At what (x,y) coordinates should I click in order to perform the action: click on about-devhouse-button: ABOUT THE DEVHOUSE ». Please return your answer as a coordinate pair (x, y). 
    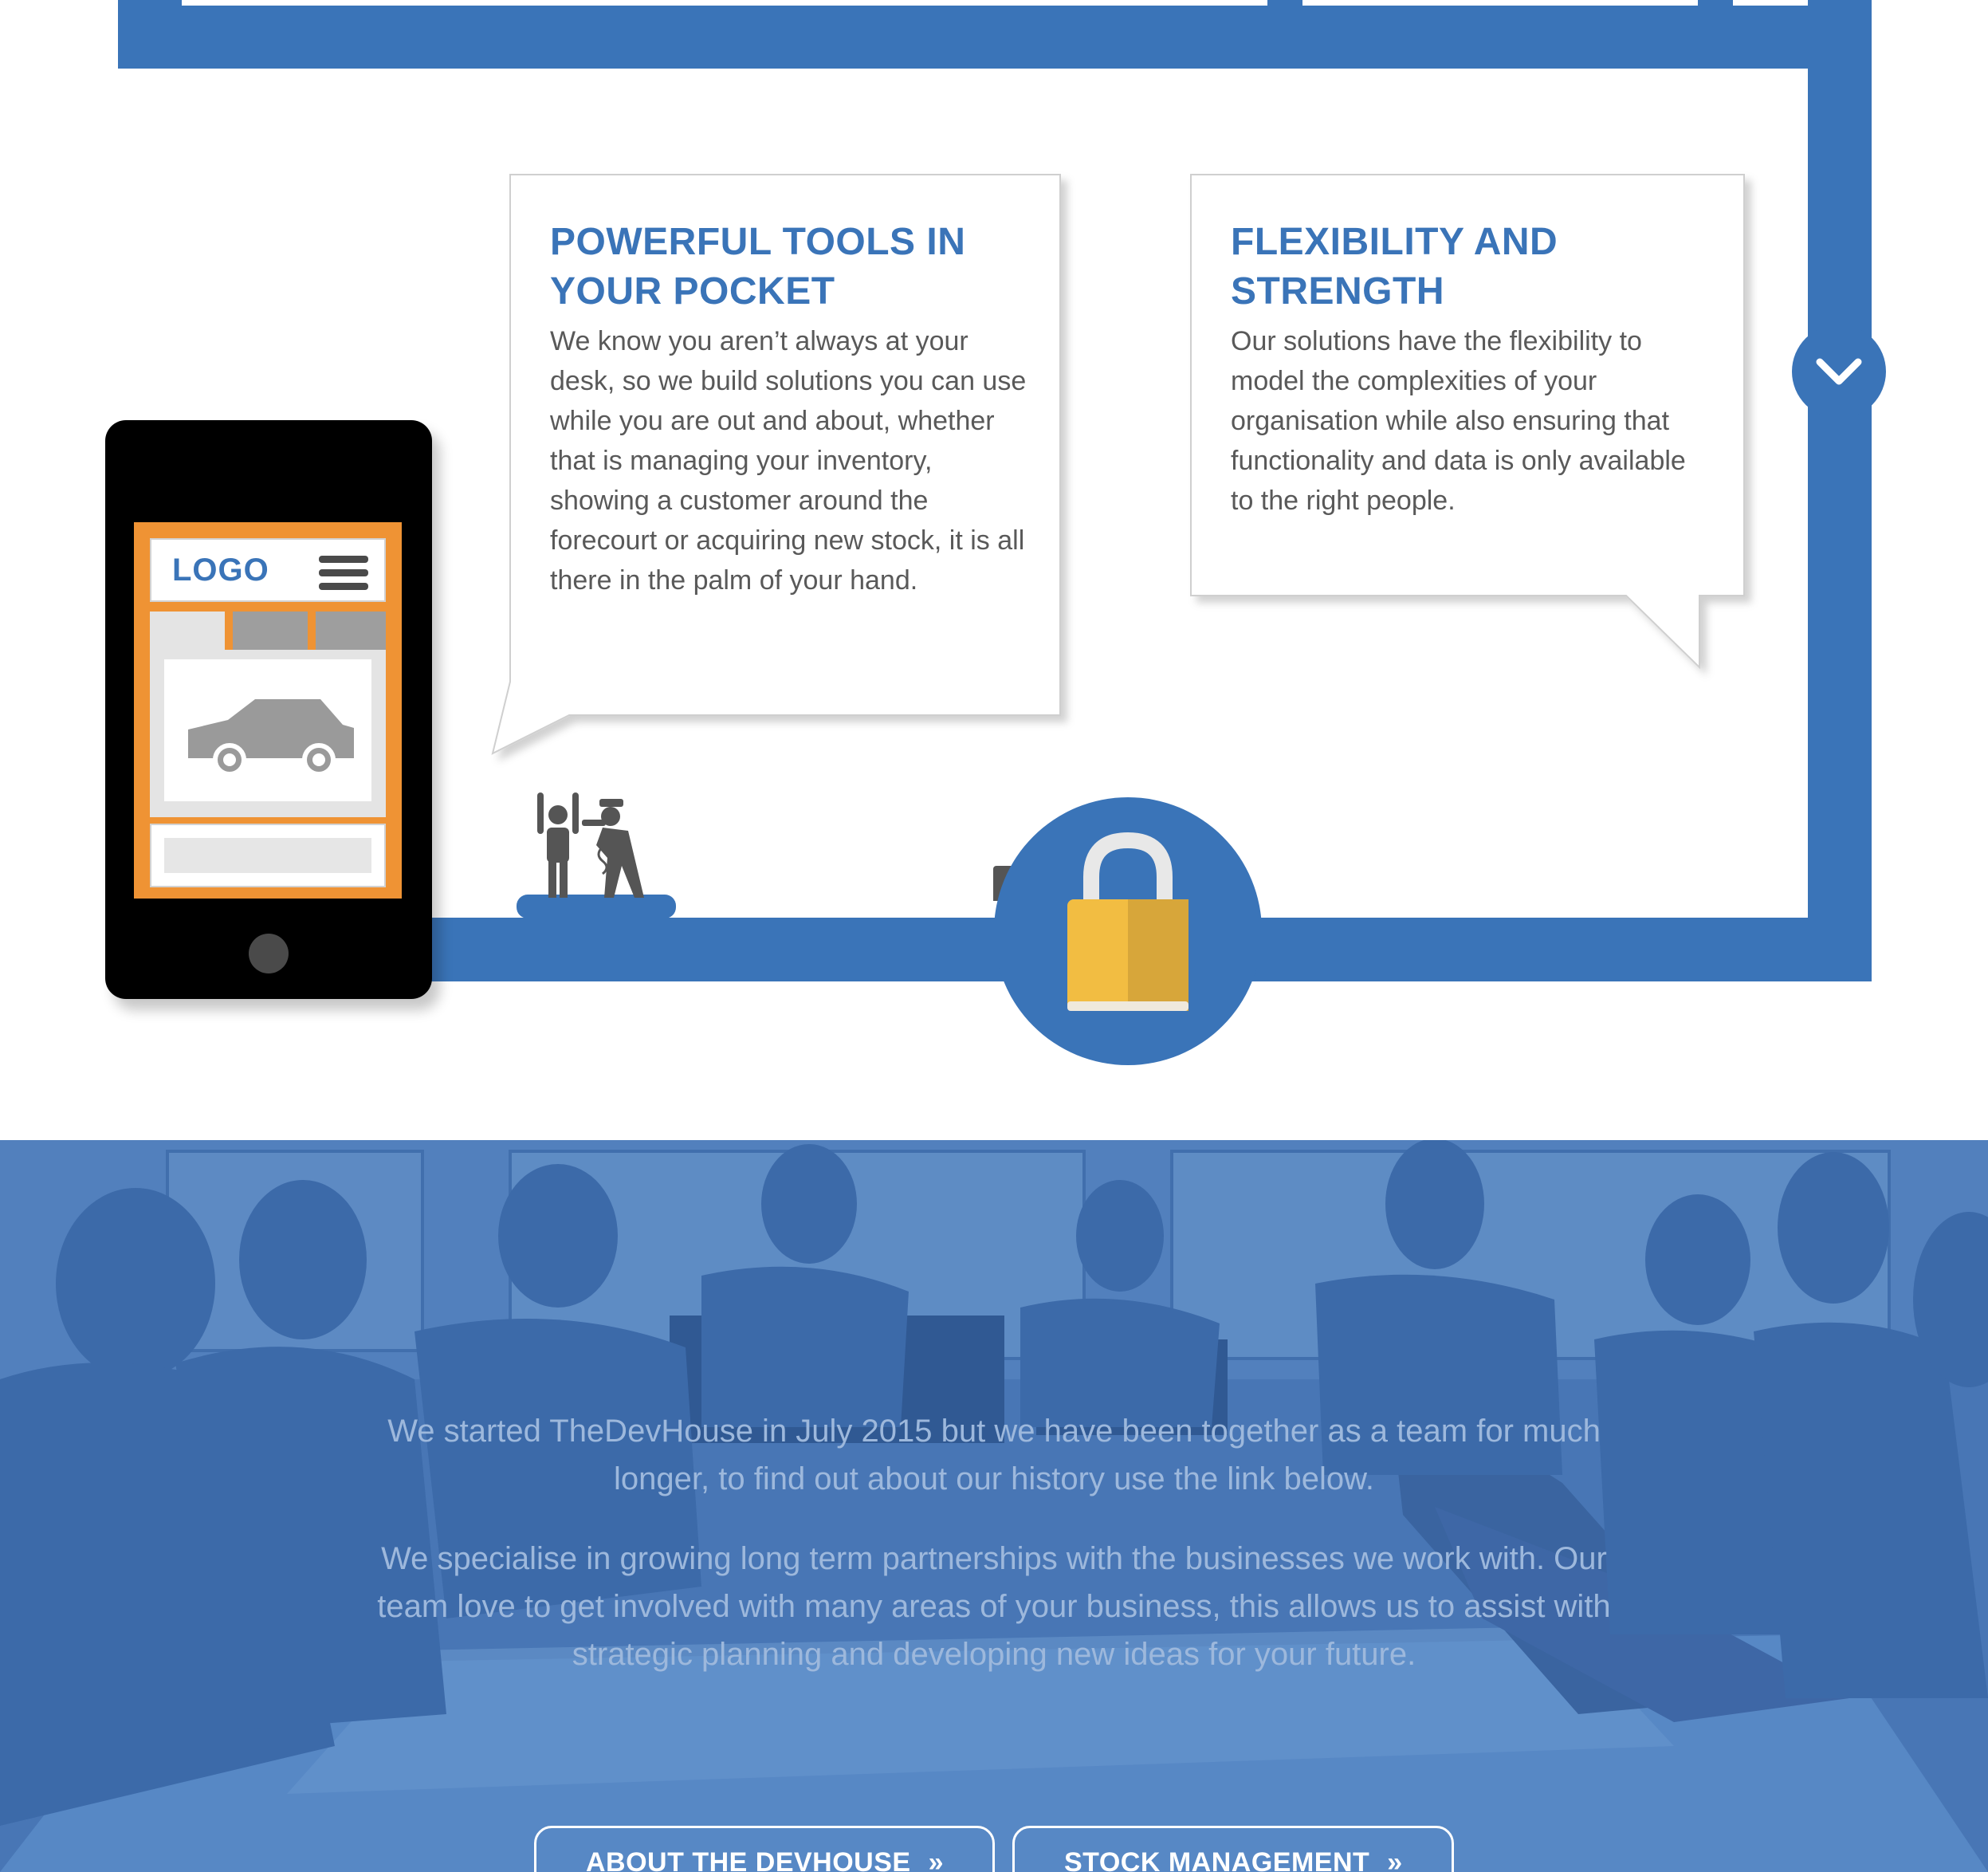
    Looking at the image, I should click on (764, 1849).